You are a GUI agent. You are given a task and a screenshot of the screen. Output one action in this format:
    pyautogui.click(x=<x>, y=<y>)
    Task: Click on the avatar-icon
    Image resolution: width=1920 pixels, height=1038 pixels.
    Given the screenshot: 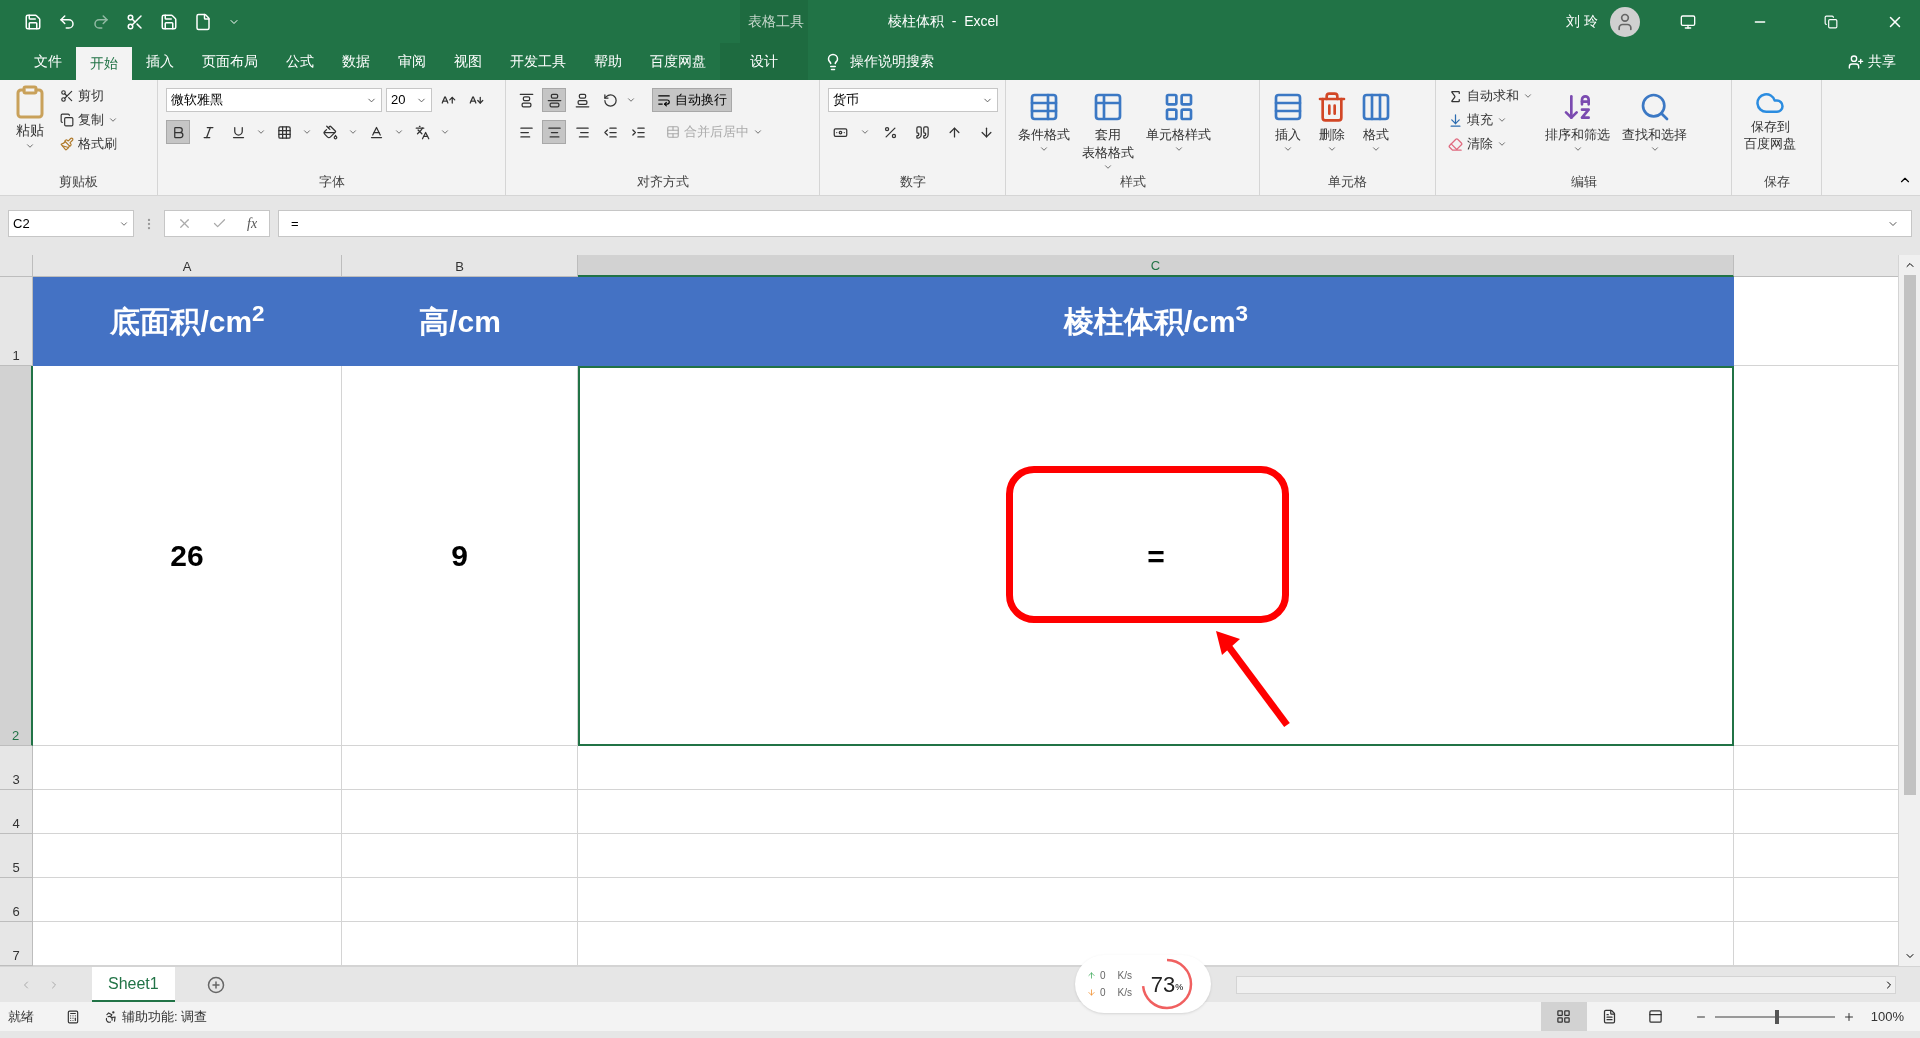 What is the action you would take?
    pyautogui.click(x=1625, y=21)
    